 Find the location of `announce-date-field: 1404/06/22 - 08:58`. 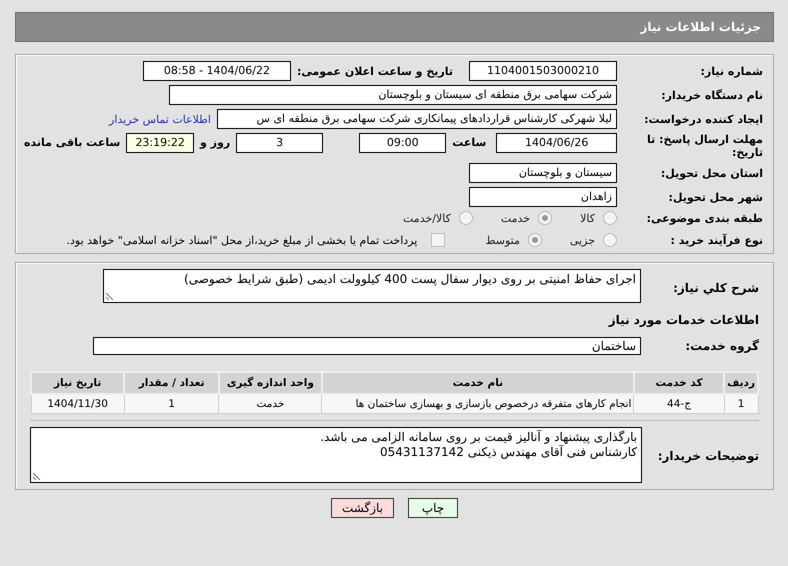

announce-date-field: 1404/06/22 - 08:58 is located at coordinates (216, 71).